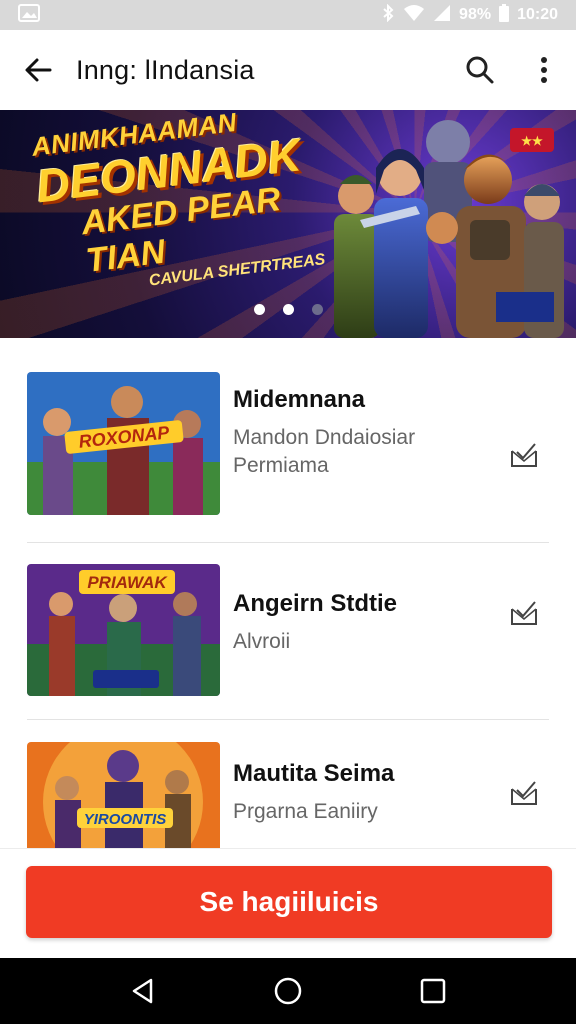 The height and width of the screenshot is (1024, 576). What do you see at coordinates (288, 70) in the screenshot?
I see `app-bar: Inng: lIndansia` at bounding box center [288, 70].